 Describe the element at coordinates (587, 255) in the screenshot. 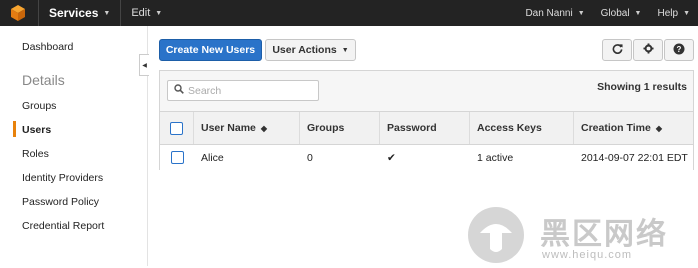

I see `watermark-url: www.heiqu.com` at that location.